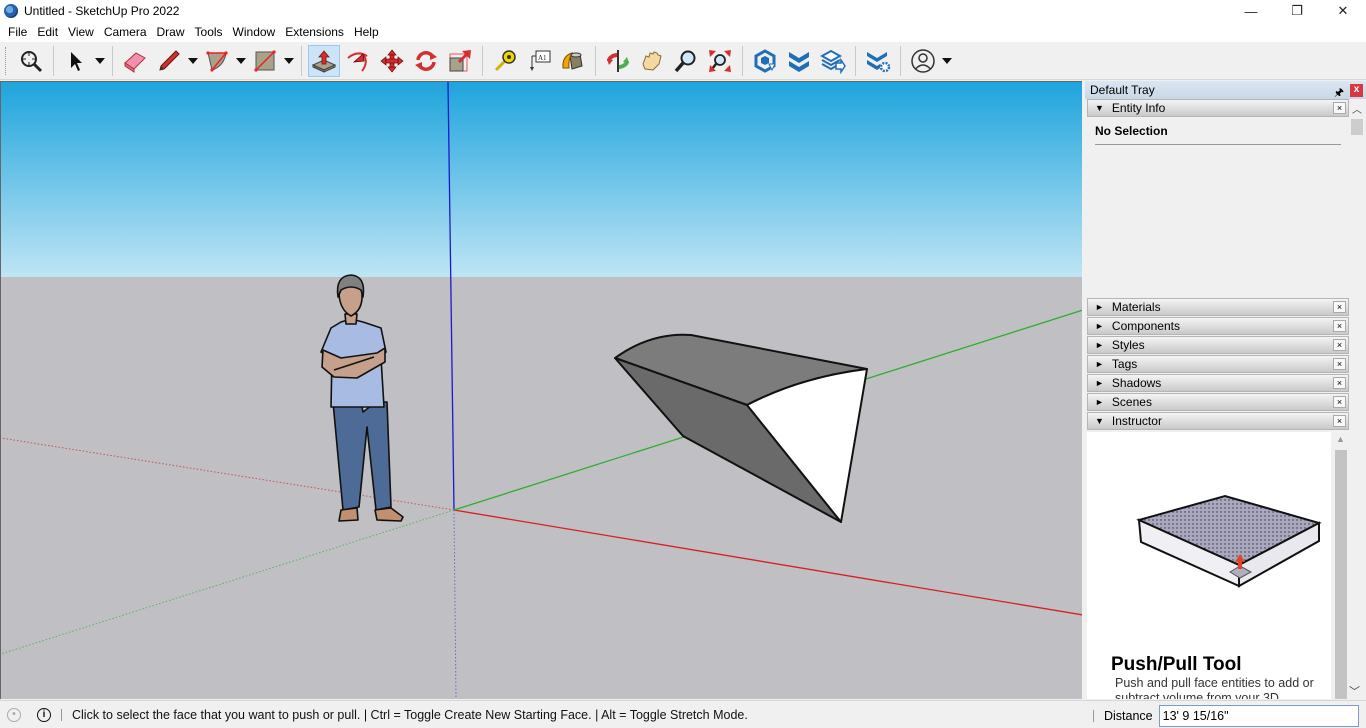 This screenshot has height=728, width=1366. Describe the element at coordinates (1218, 326) in the screenshot. I see `panel-header-components: ► Components ×` at that location.